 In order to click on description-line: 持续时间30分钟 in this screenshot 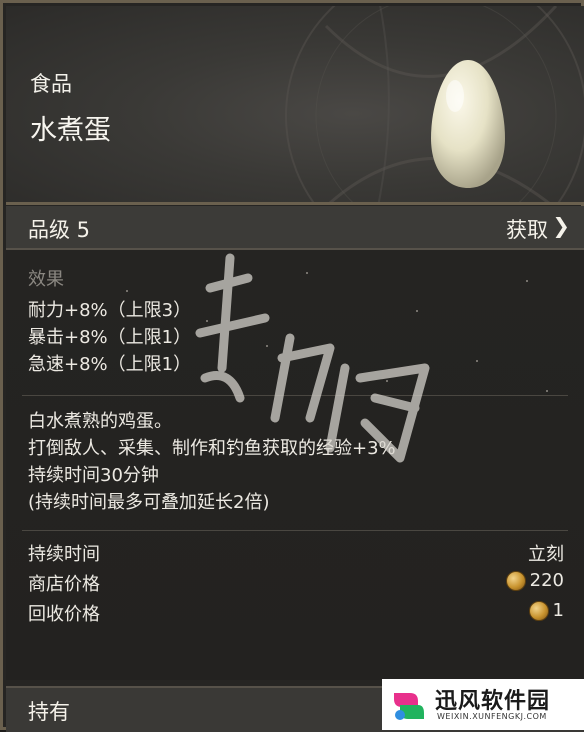, I will do `click(93, 475)`.